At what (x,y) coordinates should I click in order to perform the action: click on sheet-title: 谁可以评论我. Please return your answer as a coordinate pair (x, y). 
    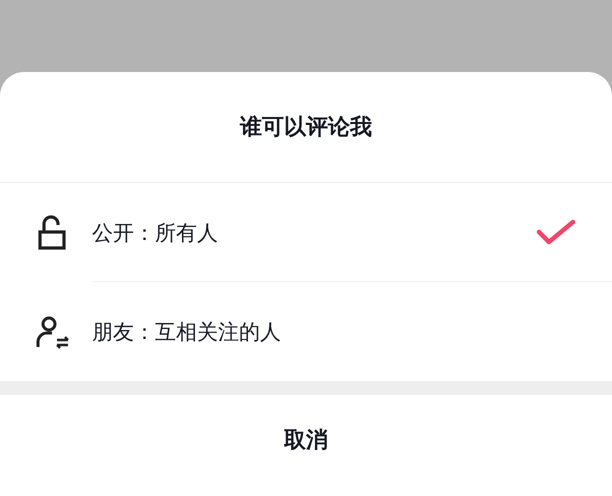
    Looking at the image, I should click on (306, 128).